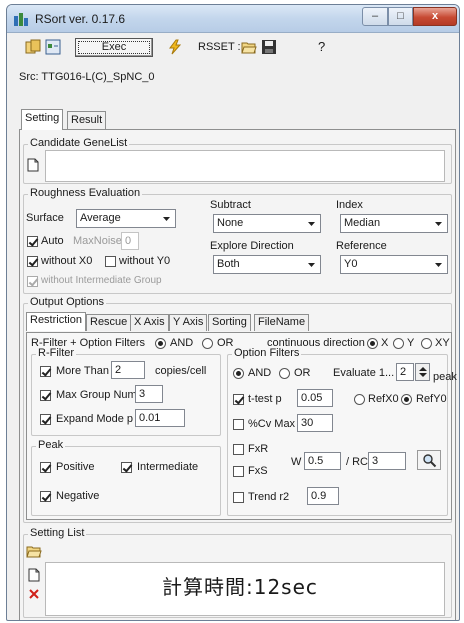  I want to click on negative-checkbox, so click(45, 496).